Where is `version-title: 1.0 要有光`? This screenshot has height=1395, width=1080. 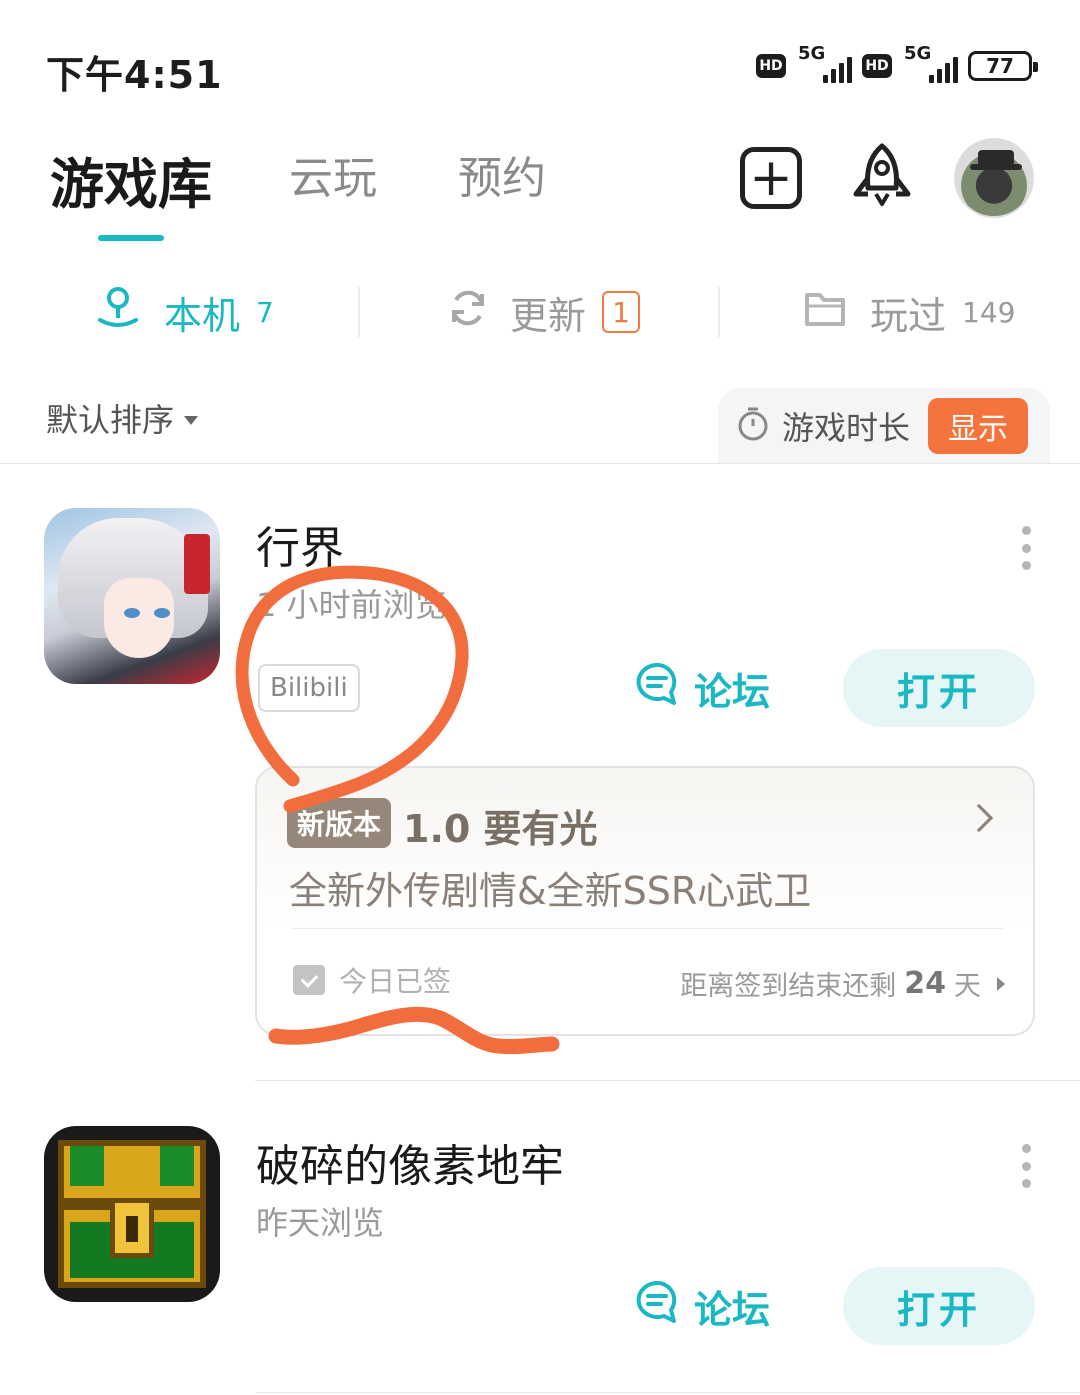 version-title: 1.0 要有光 is located at coordinates (500, 829).